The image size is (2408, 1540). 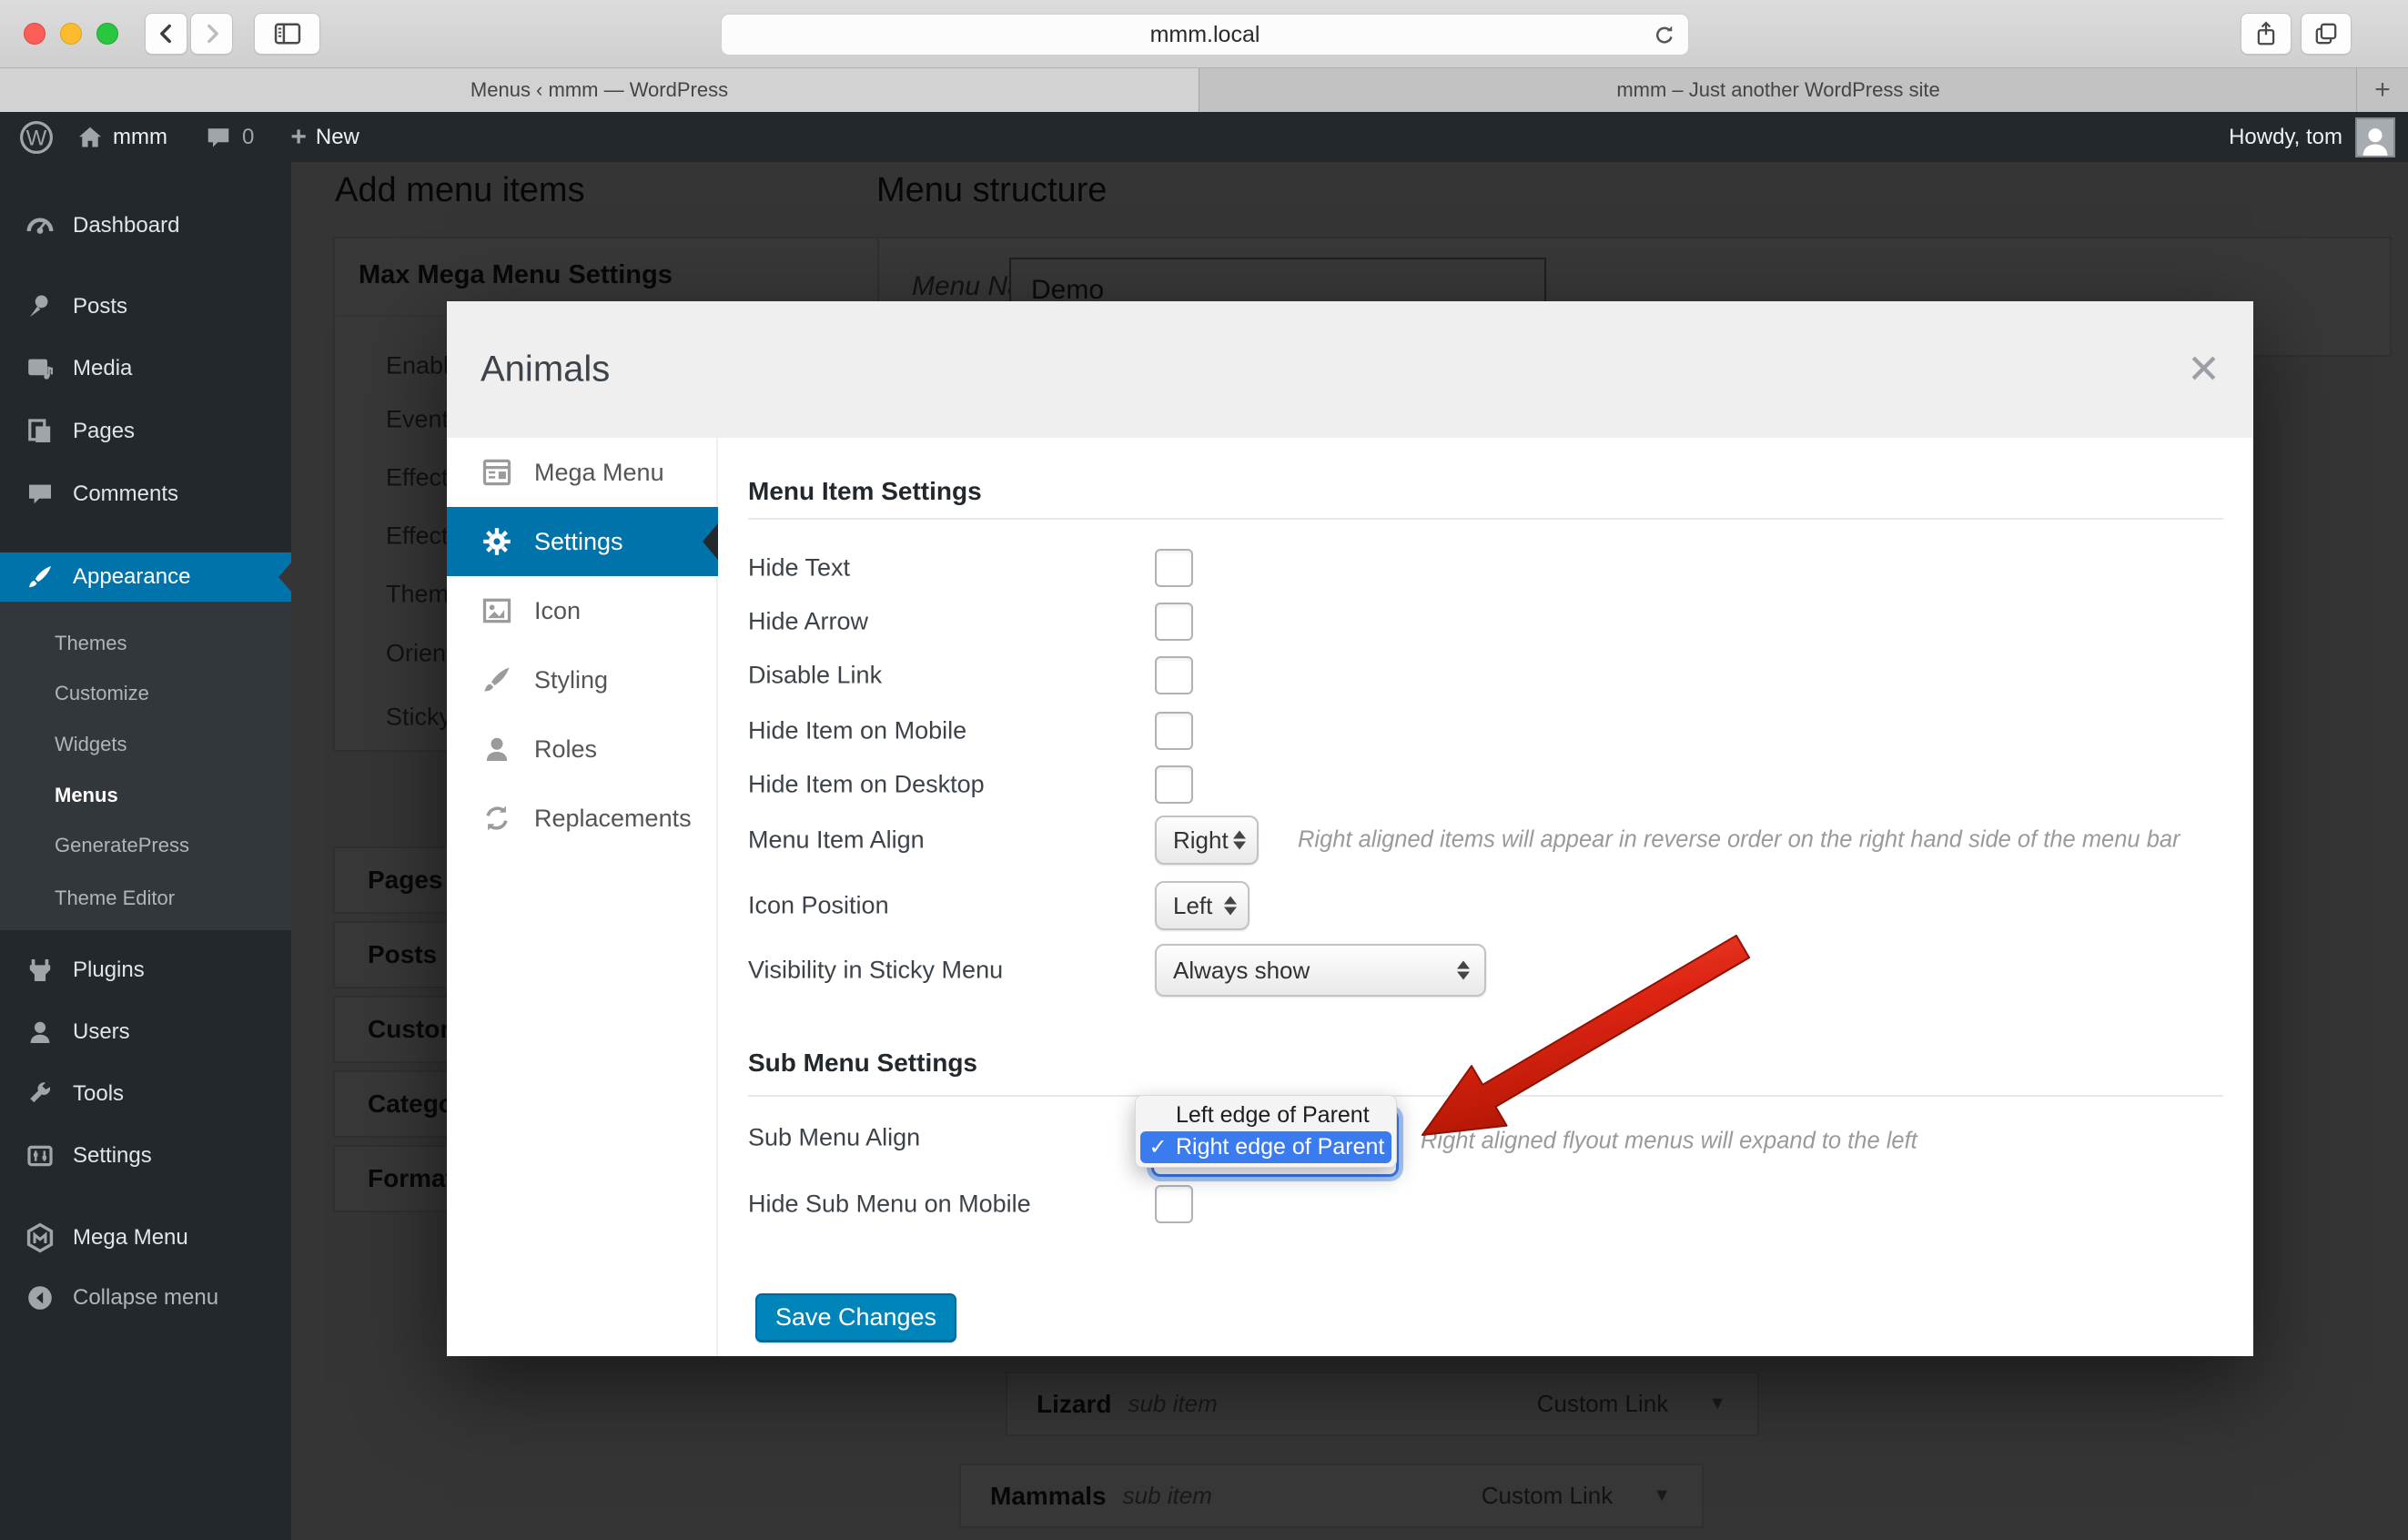 I want to click on zoom-window-button, so click(x=107, y=34).